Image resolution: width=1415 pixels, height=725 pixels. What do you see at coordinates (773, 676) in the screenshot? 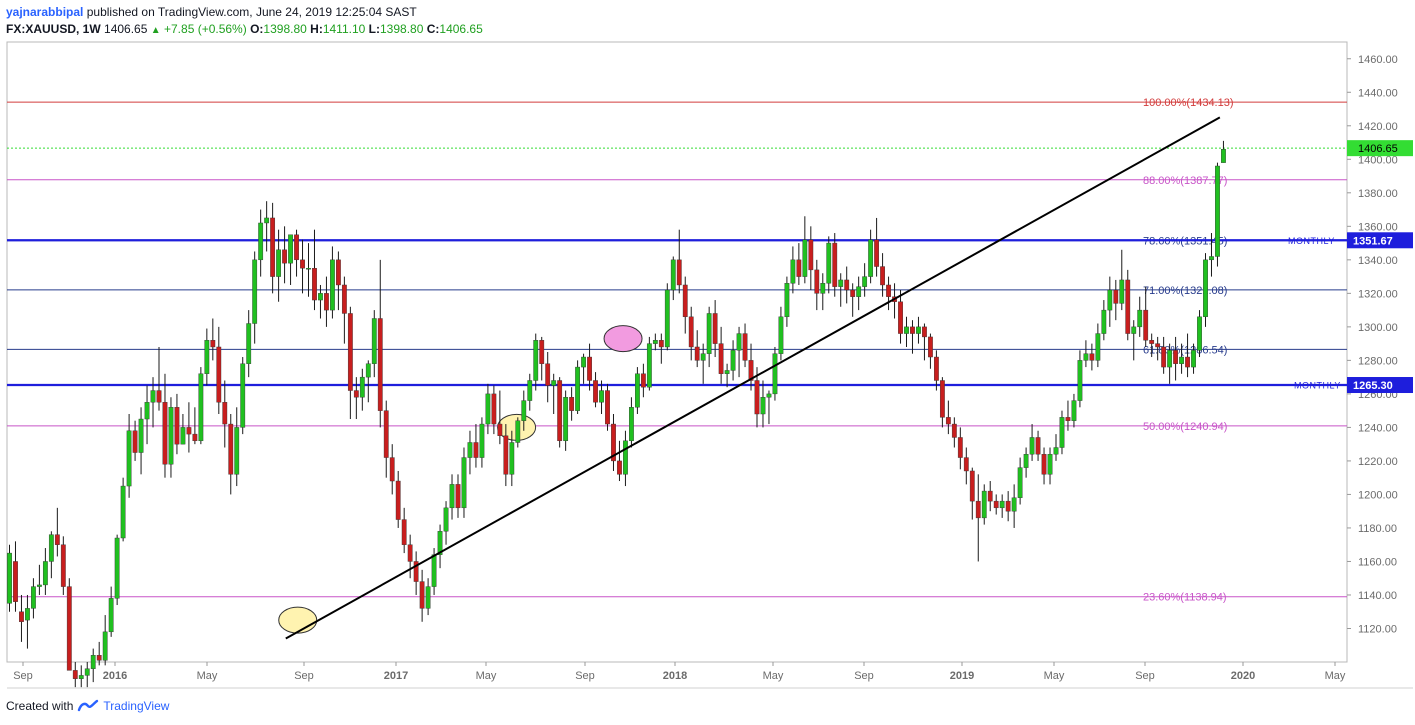
I see `x-tick-label: May` at bounding box center [773, 676].